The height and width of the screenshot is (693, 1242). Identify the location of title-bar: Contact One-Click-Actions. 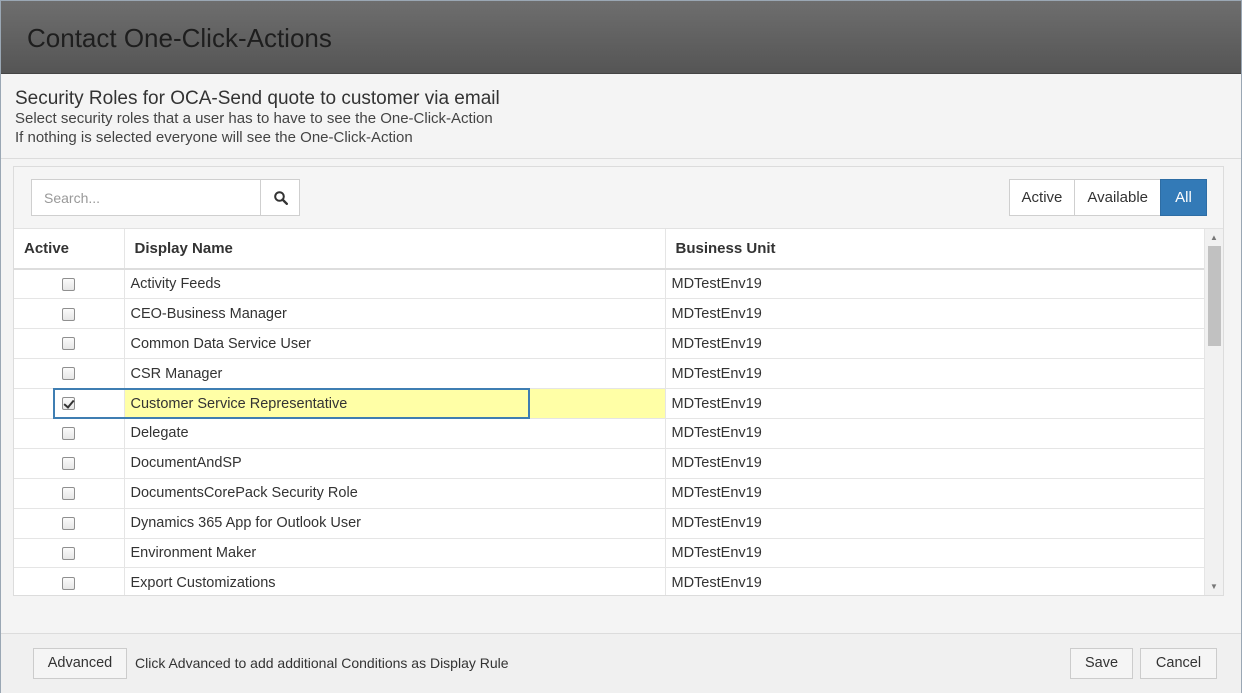
(621, 37).